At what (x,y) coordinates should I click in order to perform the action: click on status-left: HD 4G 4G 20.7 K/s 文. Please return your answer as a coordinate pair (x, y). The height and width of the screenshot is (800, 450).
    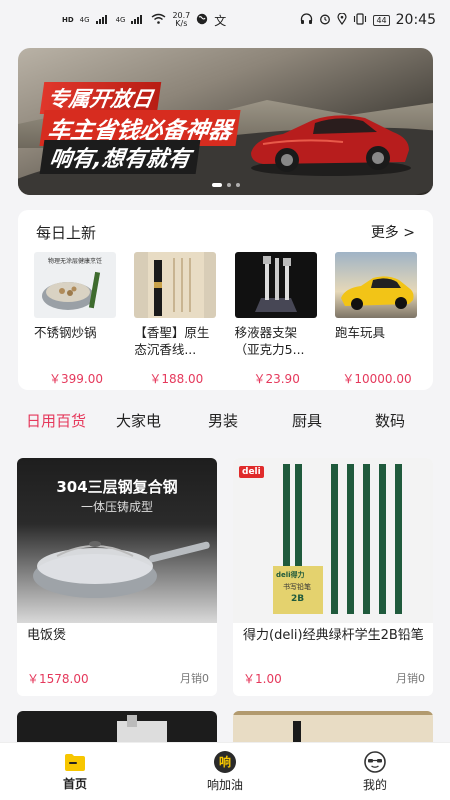
    Looking at the image, I should click on (144, 20).